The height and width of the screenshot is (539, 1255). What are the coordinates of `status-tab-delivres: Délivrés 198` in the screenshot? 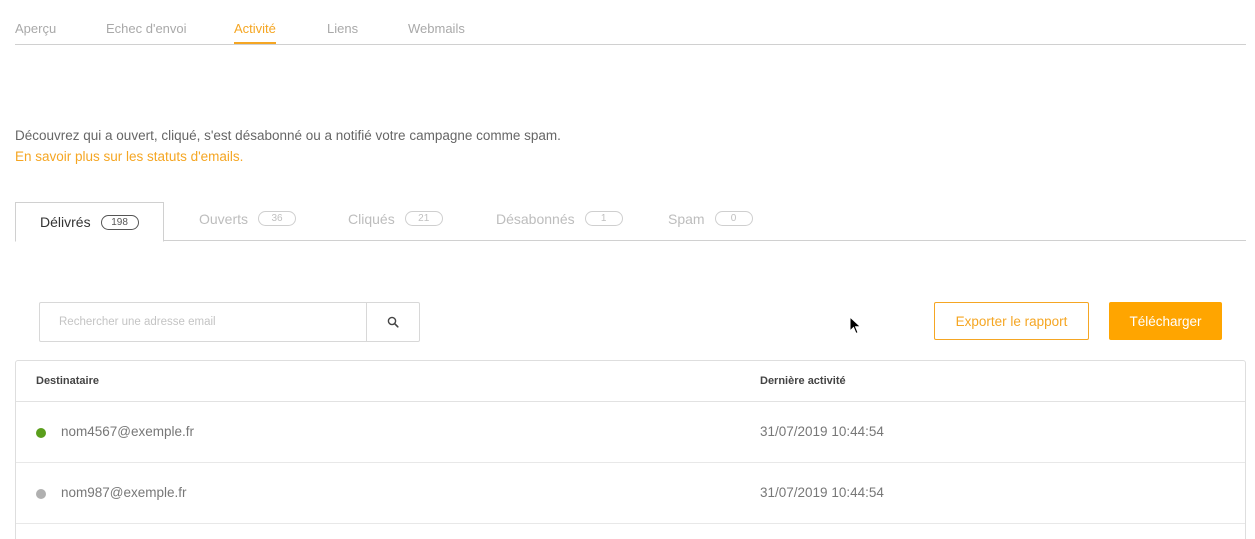 It's located at (89, 222).